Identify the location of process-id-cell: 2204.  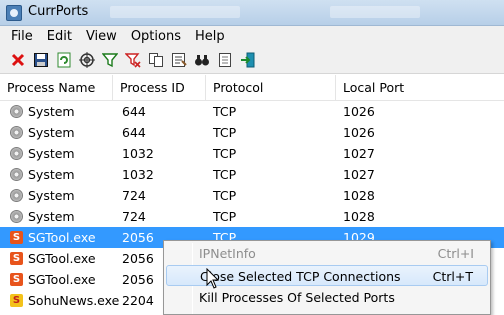
(138, 300).